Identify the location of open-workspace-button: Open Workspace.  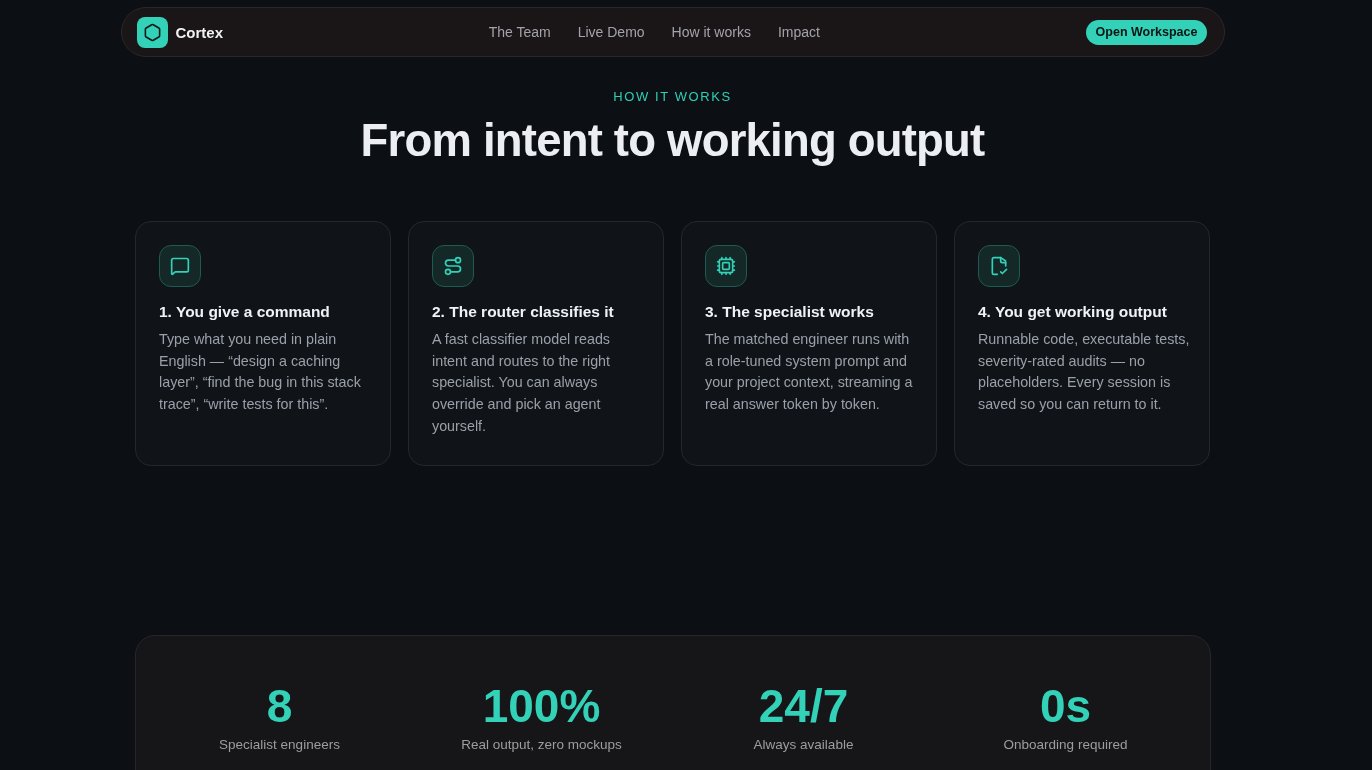
(1146, 32).